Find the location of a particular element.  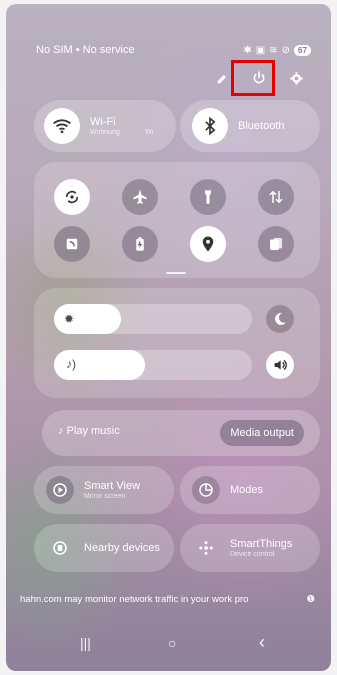

modes-icon is located at coordinates (206, 490).